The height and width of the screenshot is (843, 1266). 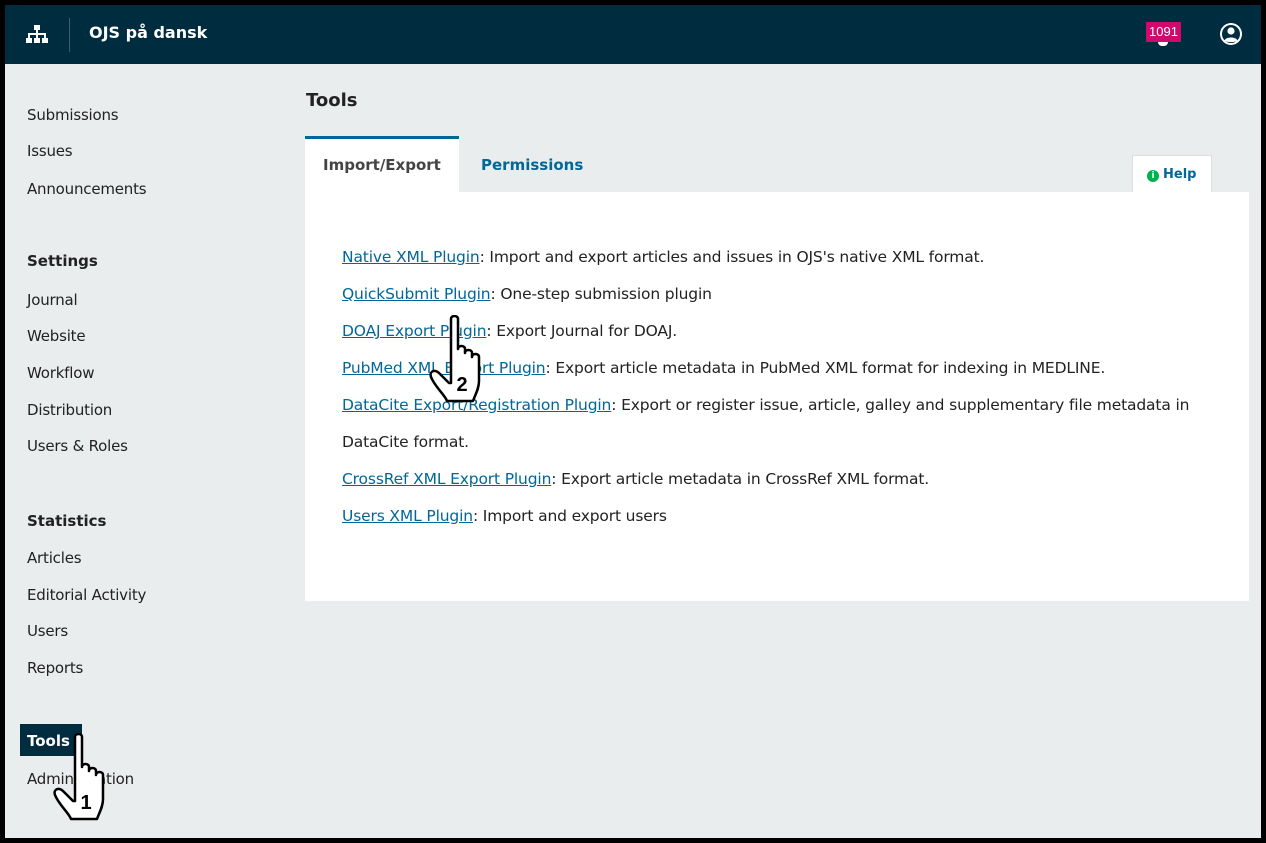 What do you see at coordinates (62, 261) in the screenshot?
I see `sidebar-heading-settings: Settings` at bounding box center [62, 261].